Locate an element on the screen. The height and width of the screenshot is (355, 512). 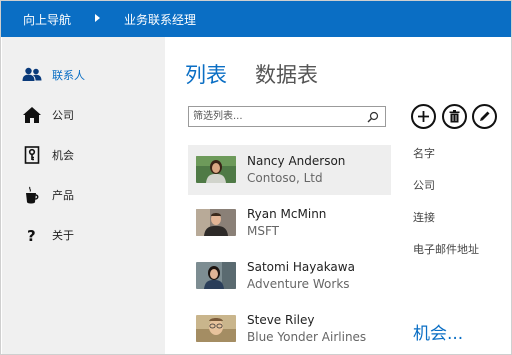
contact-company: Adventure Works is located at coordinates (298, 284).